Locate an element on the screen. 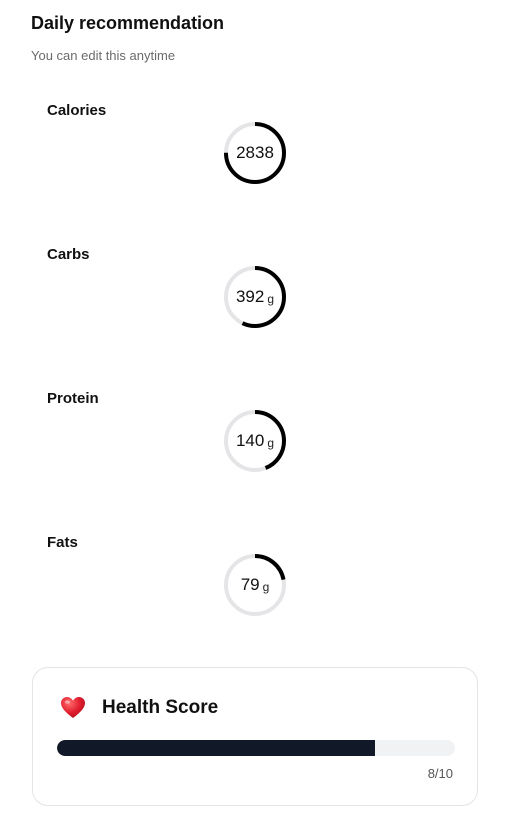  macro-value: 392 is located at coordinates (250, 296).